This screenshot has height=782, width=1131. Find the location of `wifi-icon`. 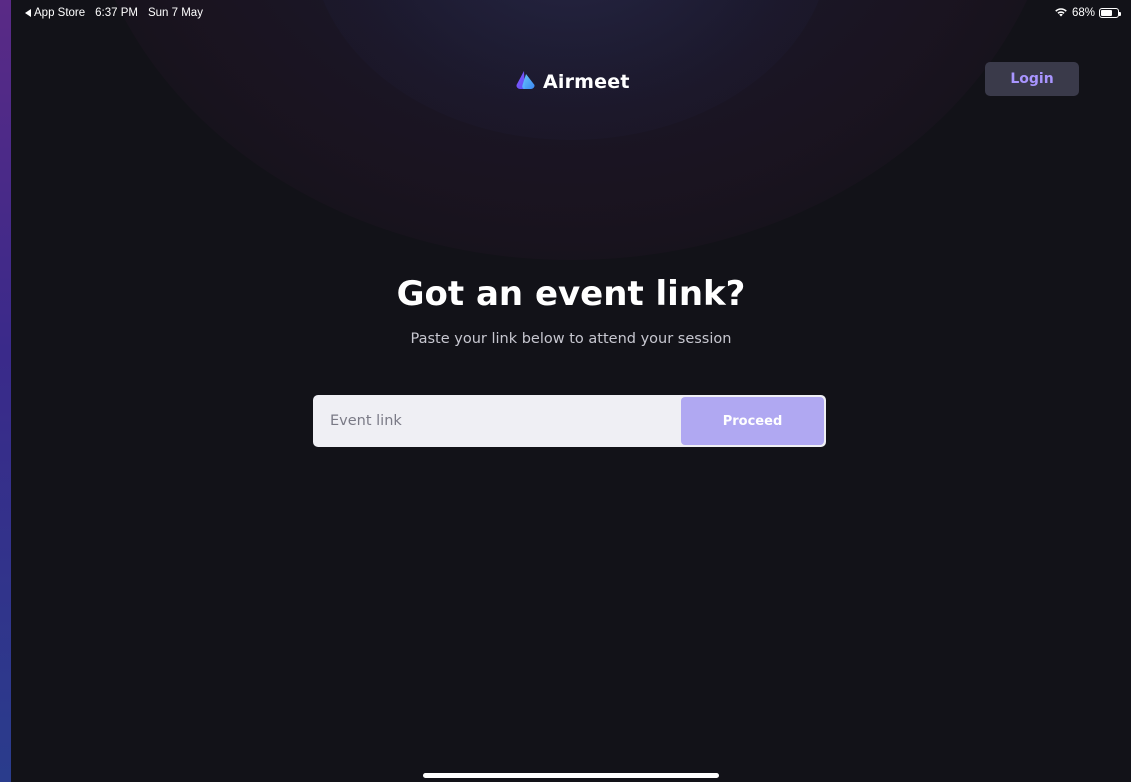

wifi-icon is located at coordinates (1061, 13).